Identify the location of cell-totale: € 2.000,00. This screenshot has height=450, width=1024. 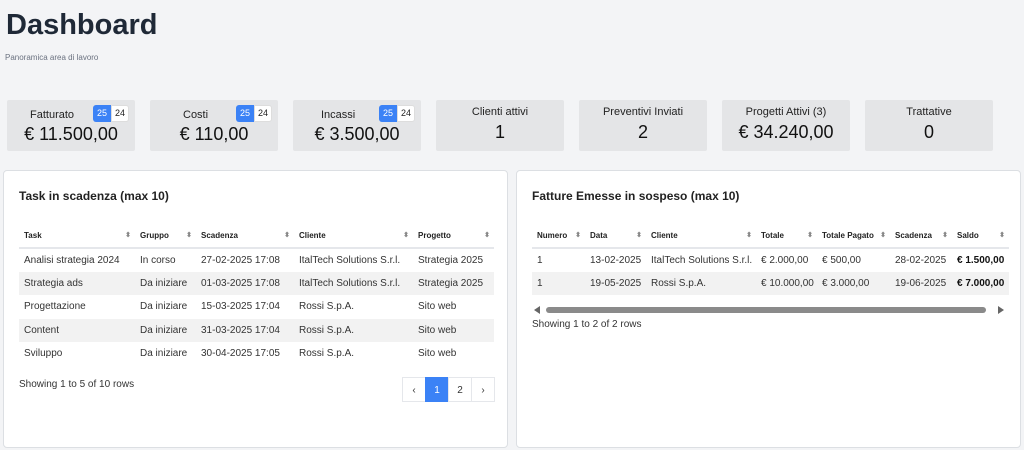
(785, 260).